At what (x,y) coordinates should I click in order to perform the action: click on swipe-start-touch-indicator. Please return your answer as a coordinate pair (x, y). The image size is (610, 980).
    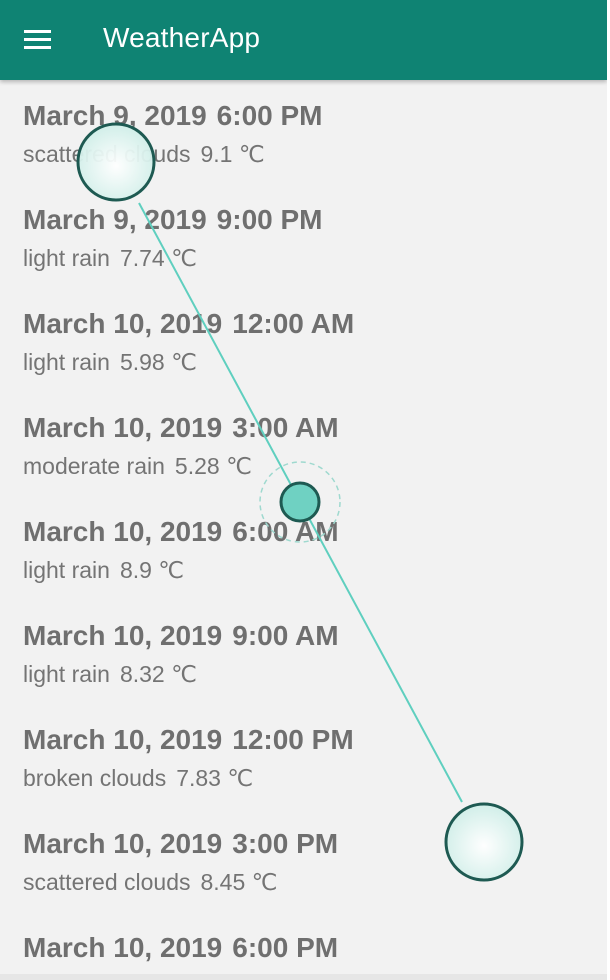
    Looking at the image, I should click on (116, 162).